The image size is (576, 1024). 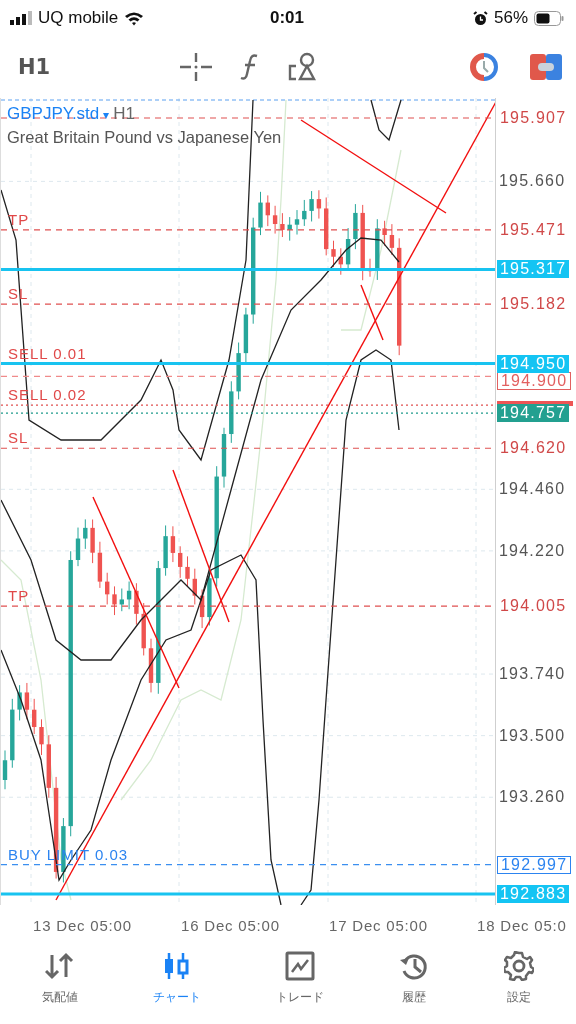 What do you see at coordinates (83, 925) in the screenshot?
I see `time-label: 13 Dec 05:00` at bounding box center [83, 925].